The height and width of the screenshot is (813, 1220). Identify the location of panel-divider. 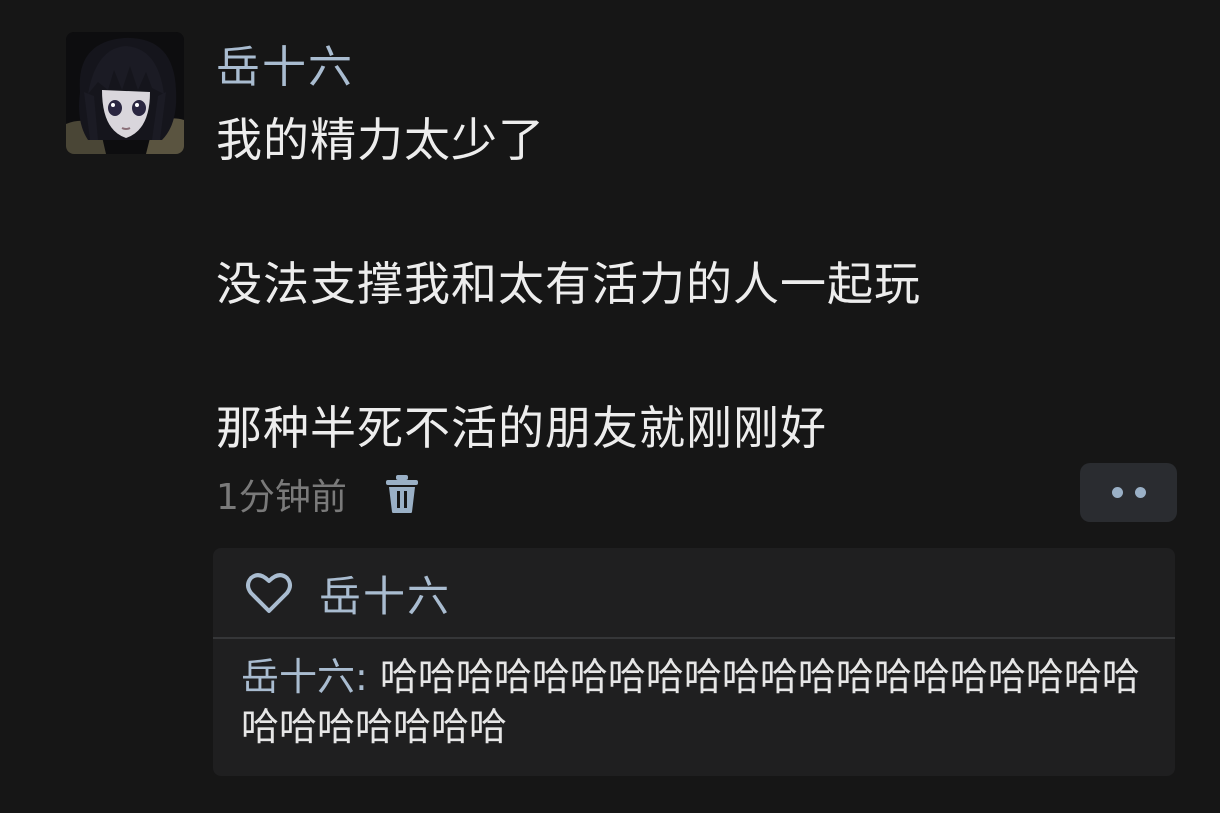
(694, 638).